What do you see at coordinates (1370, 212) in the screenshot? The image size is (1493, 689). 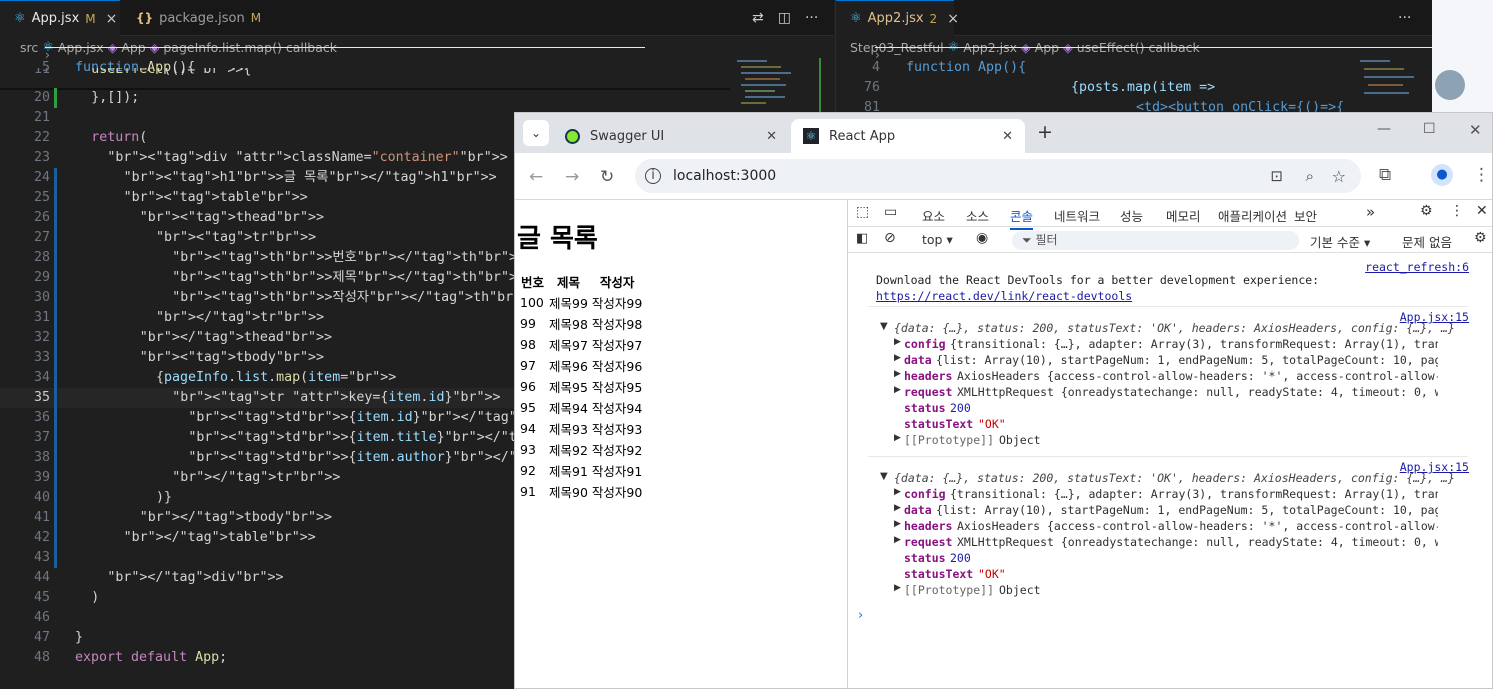 I see `more-tabs-icon: »` at bounding box center [1370, 212].